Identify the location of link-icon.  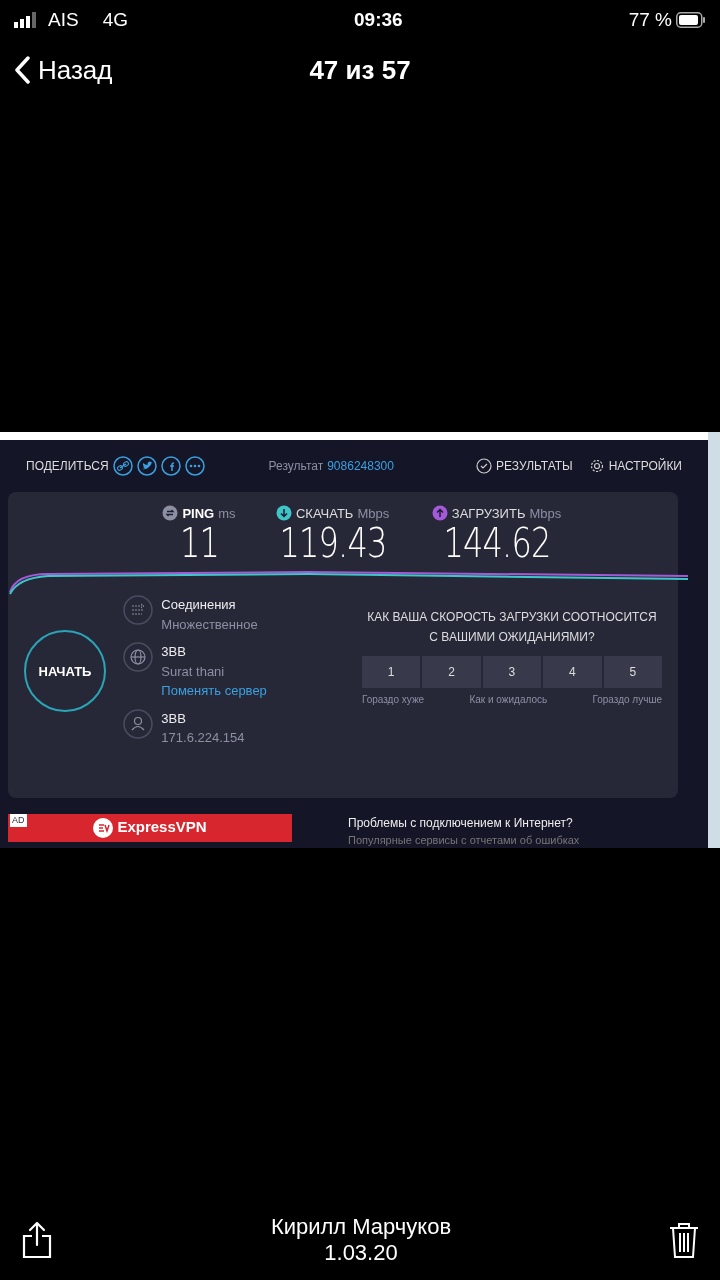
(122, 465).